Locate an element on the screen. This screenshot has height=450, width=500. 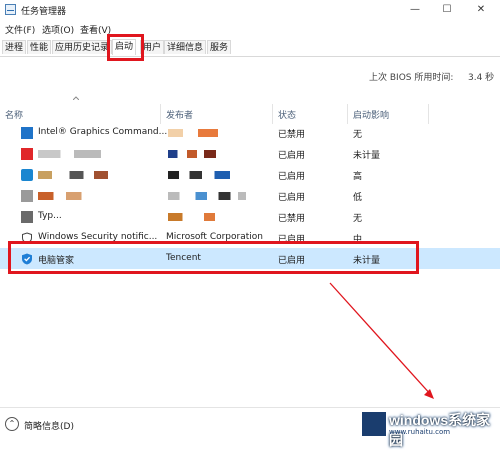
row-impact: 未计量 is located at coordinates (367, 156).